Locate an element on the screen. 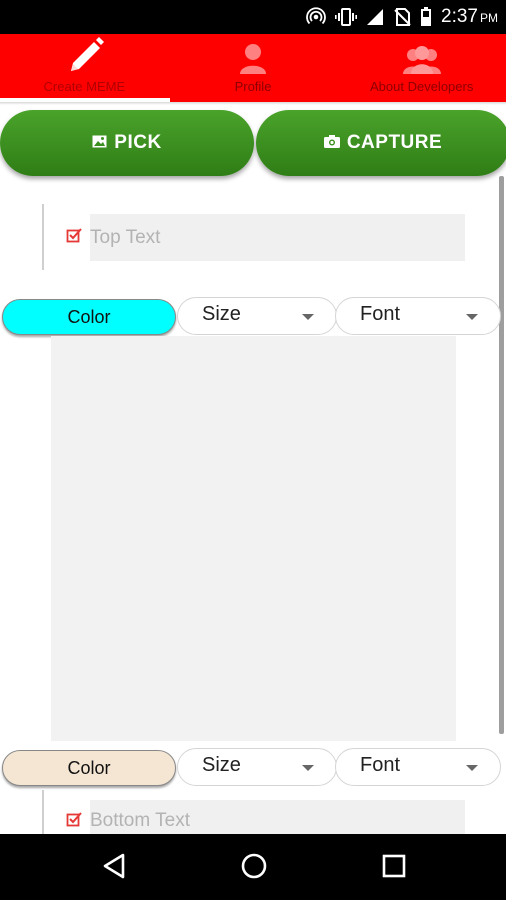  tab-profile: Profile is located at coordinates (253, 68).